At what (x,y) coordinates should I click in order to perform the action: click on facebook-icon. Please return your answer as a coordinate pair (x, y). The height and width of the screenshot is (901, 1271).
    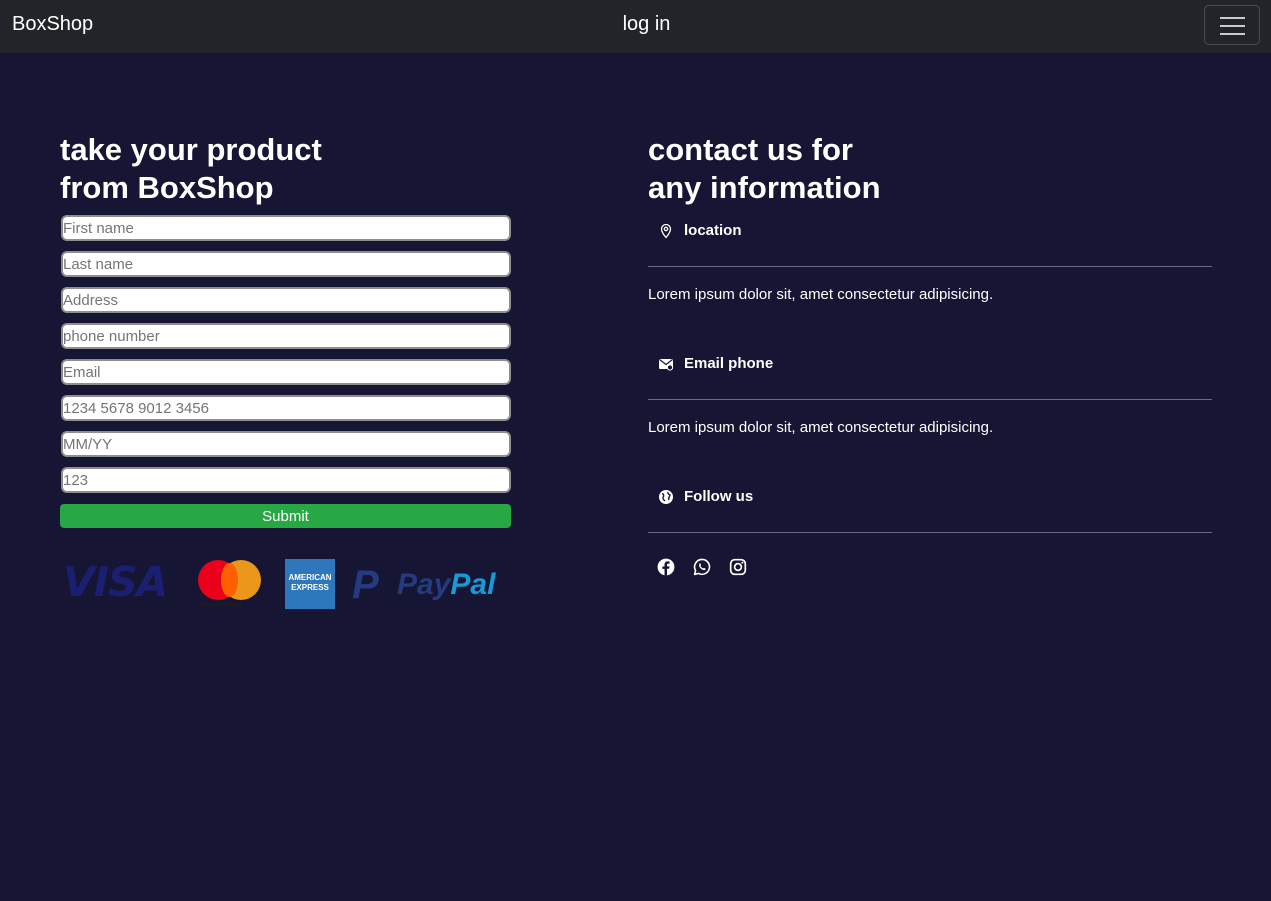
    Looking at the image, I should click on (666, 567).